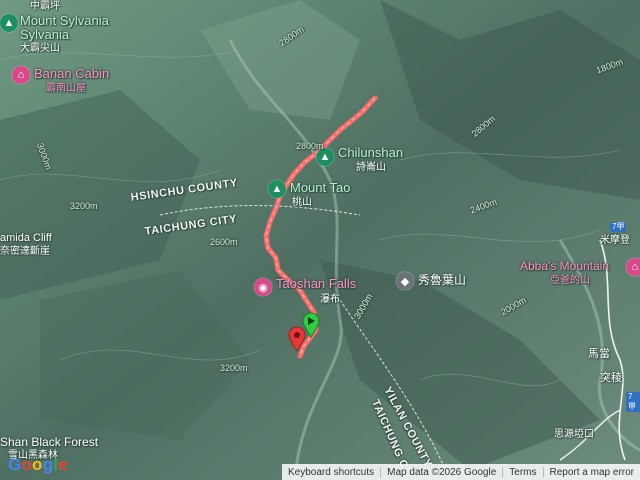 Image resolution: width=640 pixels, height=480 pixels. What do you see at coordinates (330, 299) in the screenshot?
I see `place-label-falls-zh: 瀑布` at bounding box center [330, 299].